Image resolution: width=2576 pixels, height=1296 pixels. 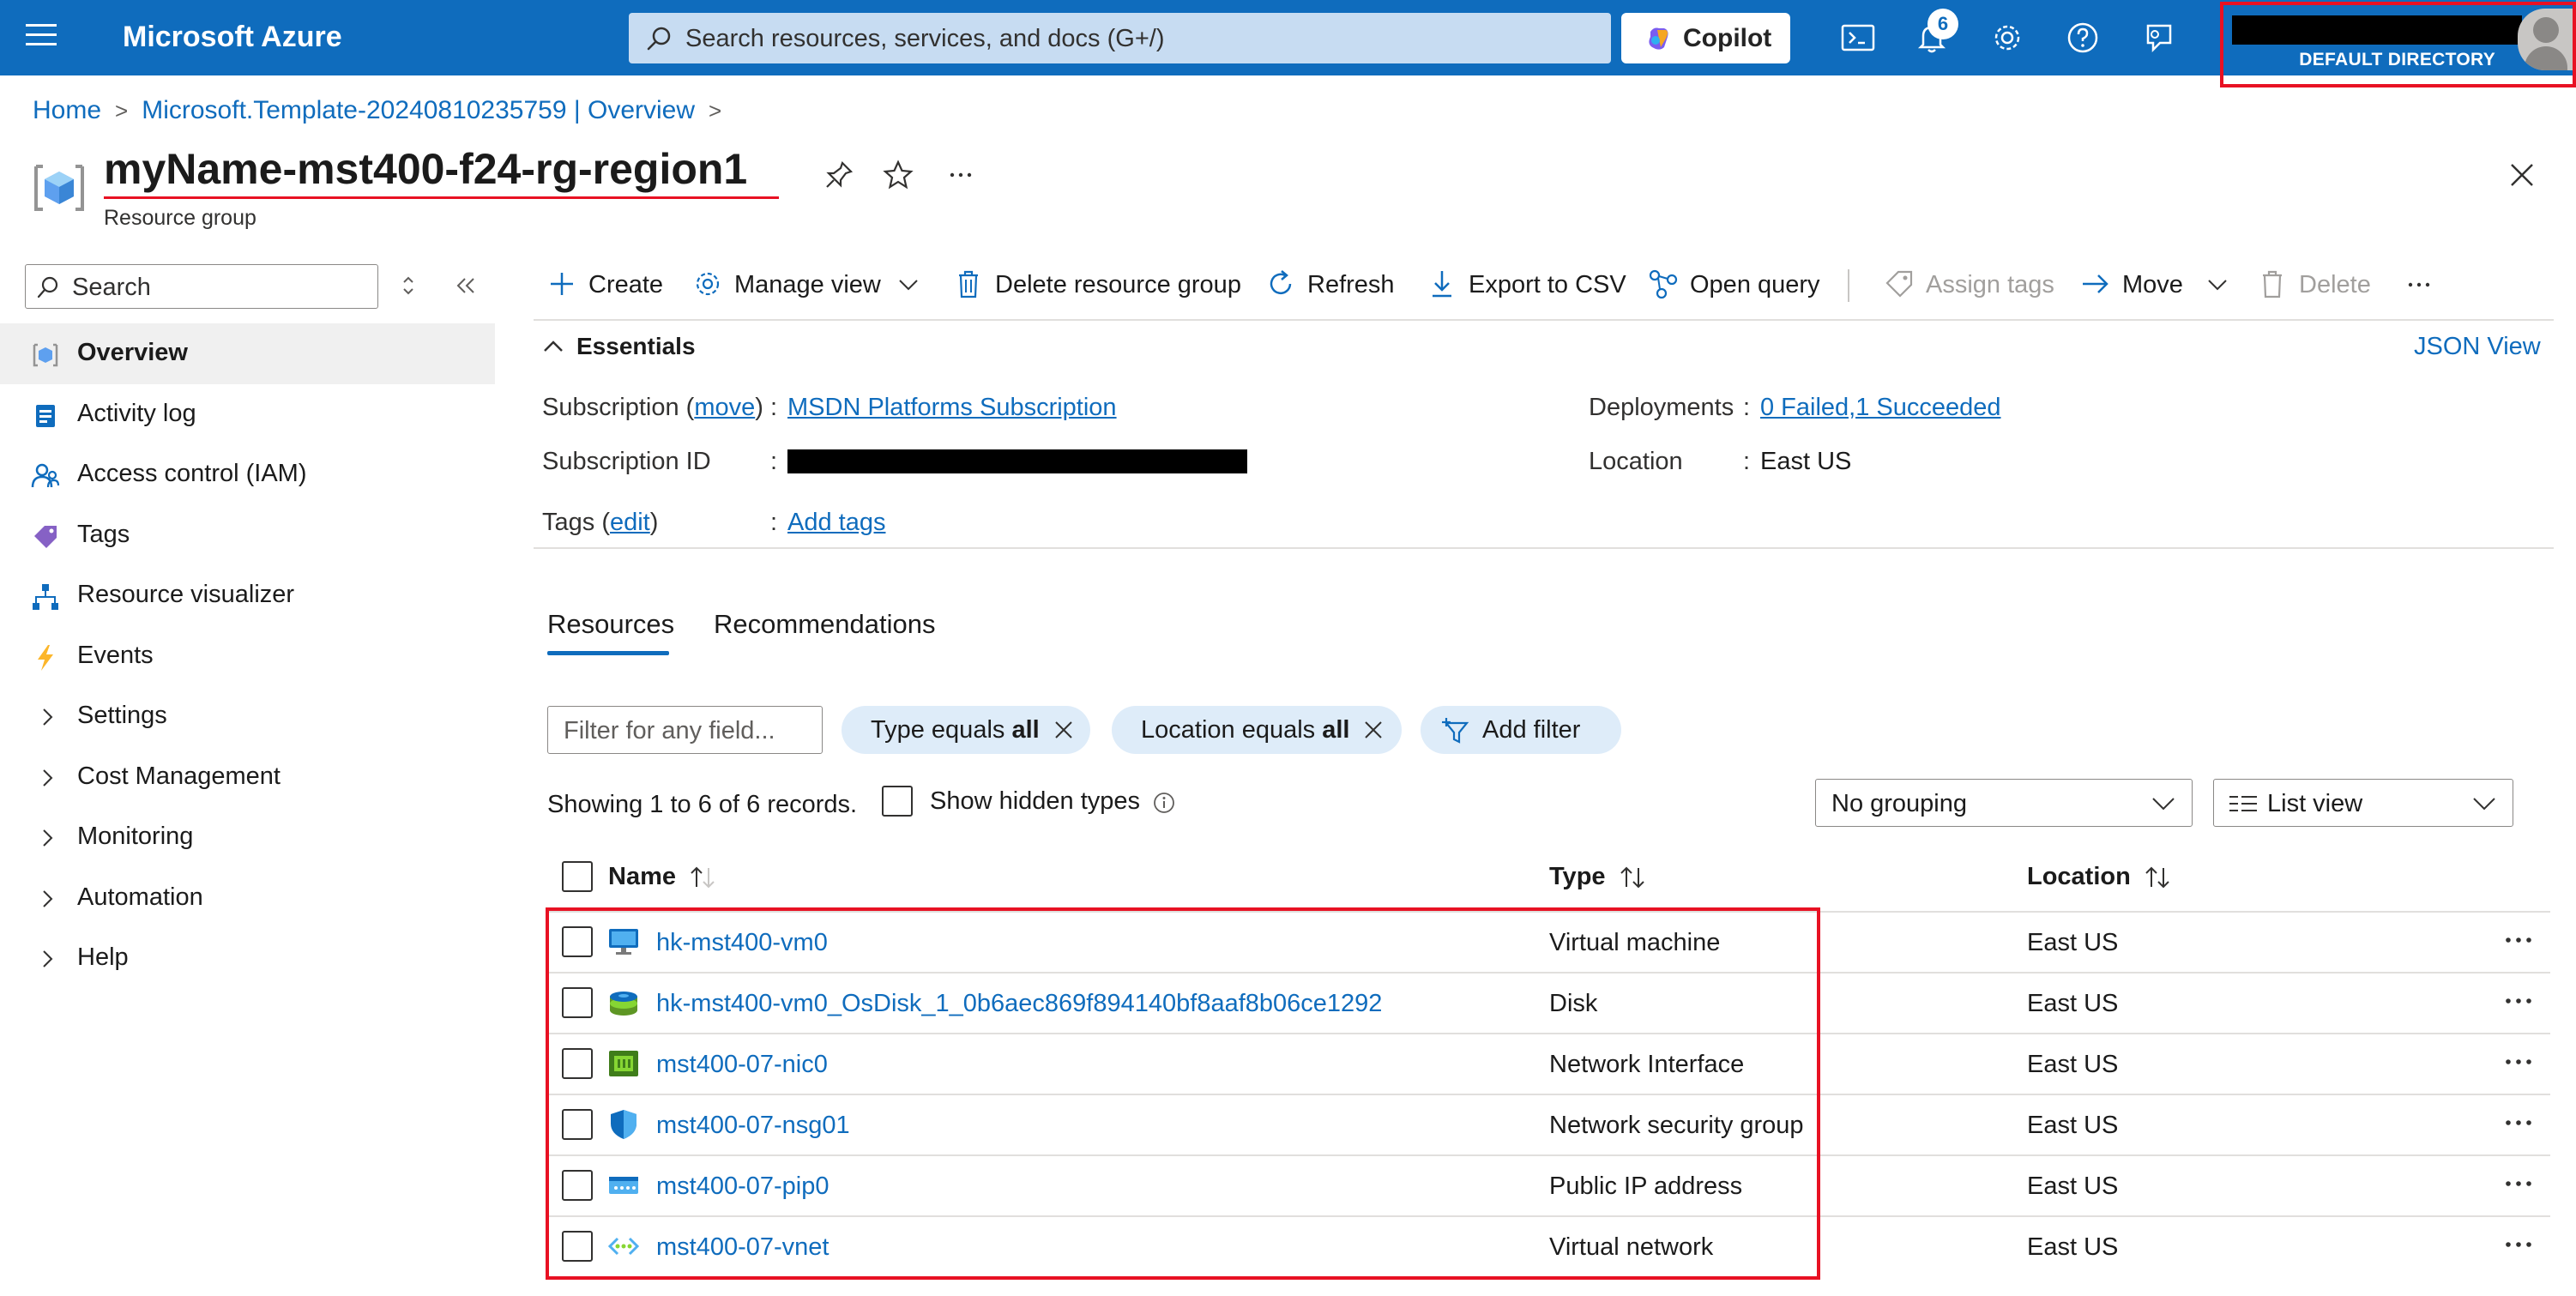 I want to click on chevron-down-icon, so click(x=2163, y=804).